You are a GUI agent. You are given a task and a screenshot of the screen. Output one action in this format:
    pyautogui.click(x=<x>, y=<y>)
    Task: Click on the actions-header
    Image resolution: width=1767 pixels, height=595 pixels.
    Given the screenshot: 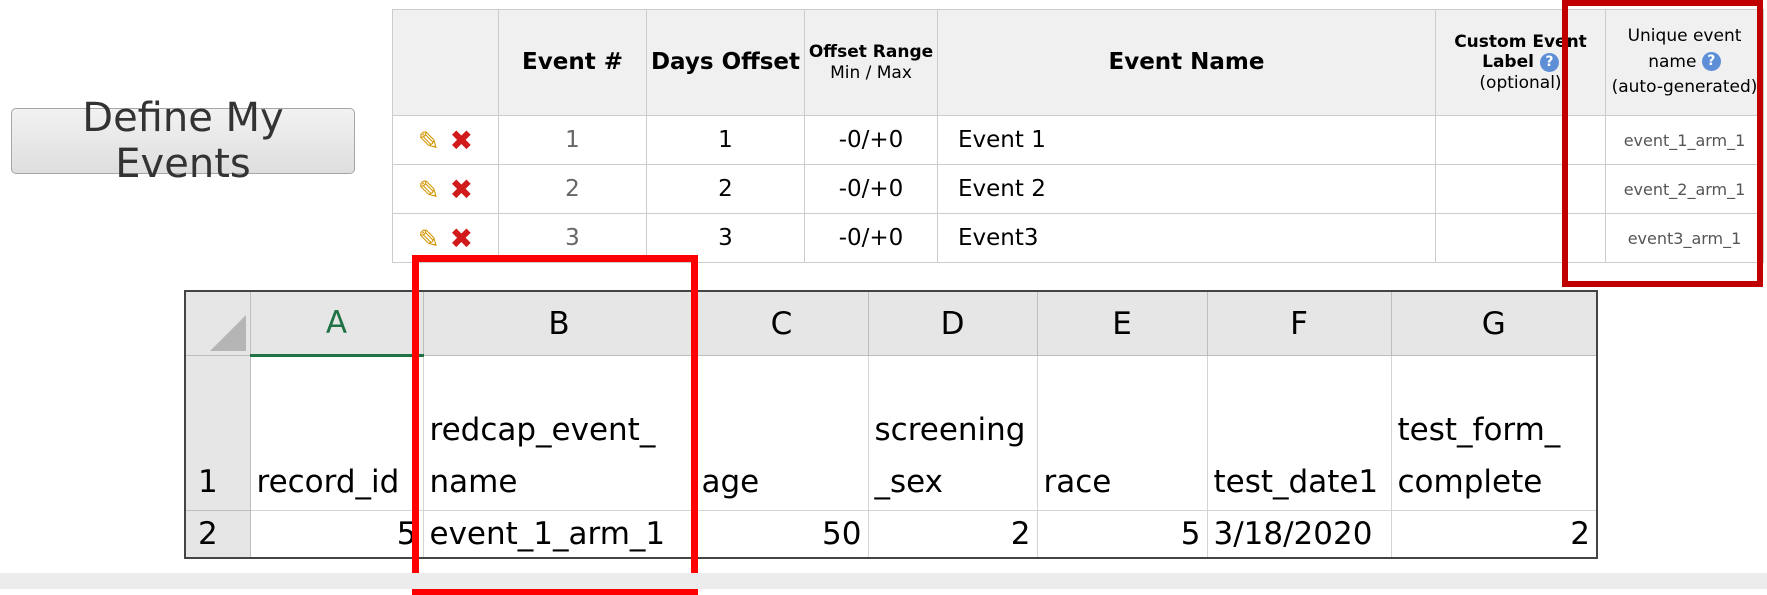 What is the action you would take?
    pyautogui.click(x=445, y=62)
    